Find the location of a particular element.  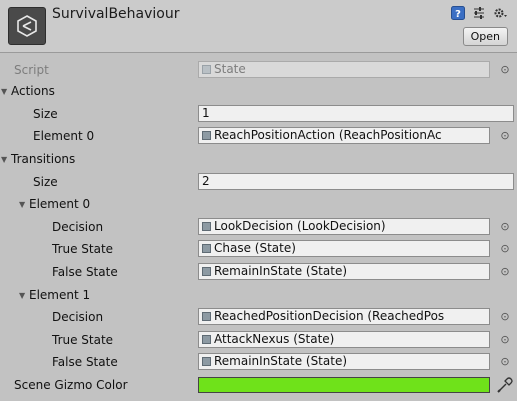

script-row: Script State ⊙ is located at coordinates (258, 70).